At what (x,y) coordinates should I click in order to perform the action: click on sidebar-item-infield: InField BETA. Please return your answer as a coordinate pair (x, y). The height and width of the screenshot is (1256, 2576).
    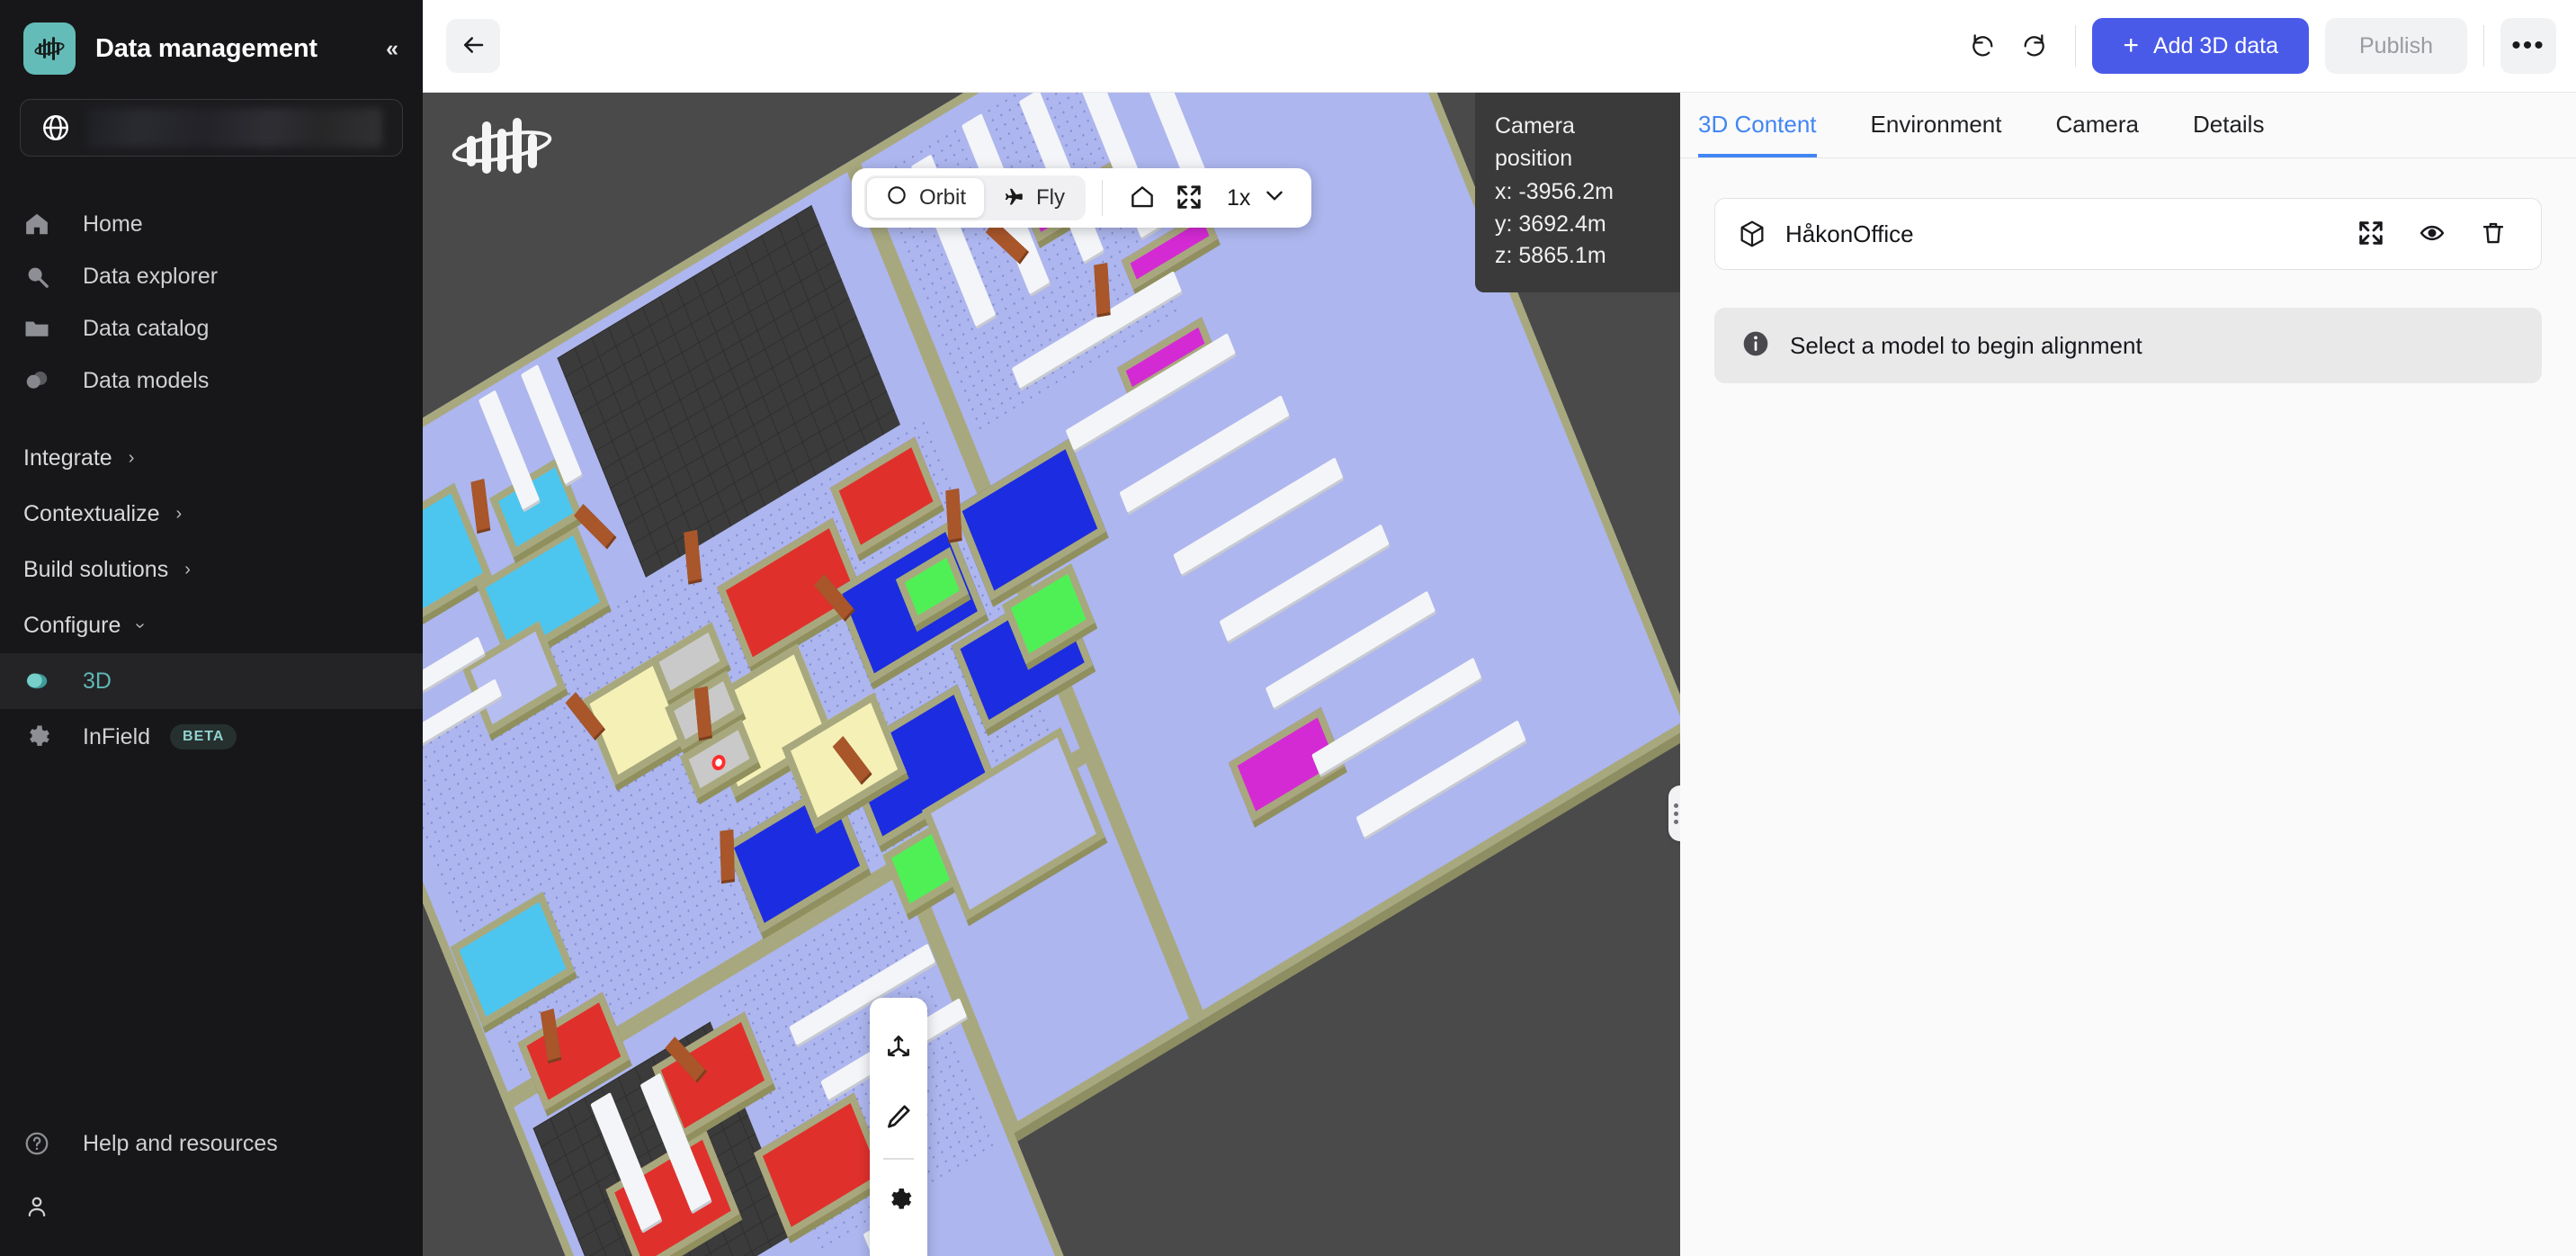
    Looking at the image, I should click on (211, 737).